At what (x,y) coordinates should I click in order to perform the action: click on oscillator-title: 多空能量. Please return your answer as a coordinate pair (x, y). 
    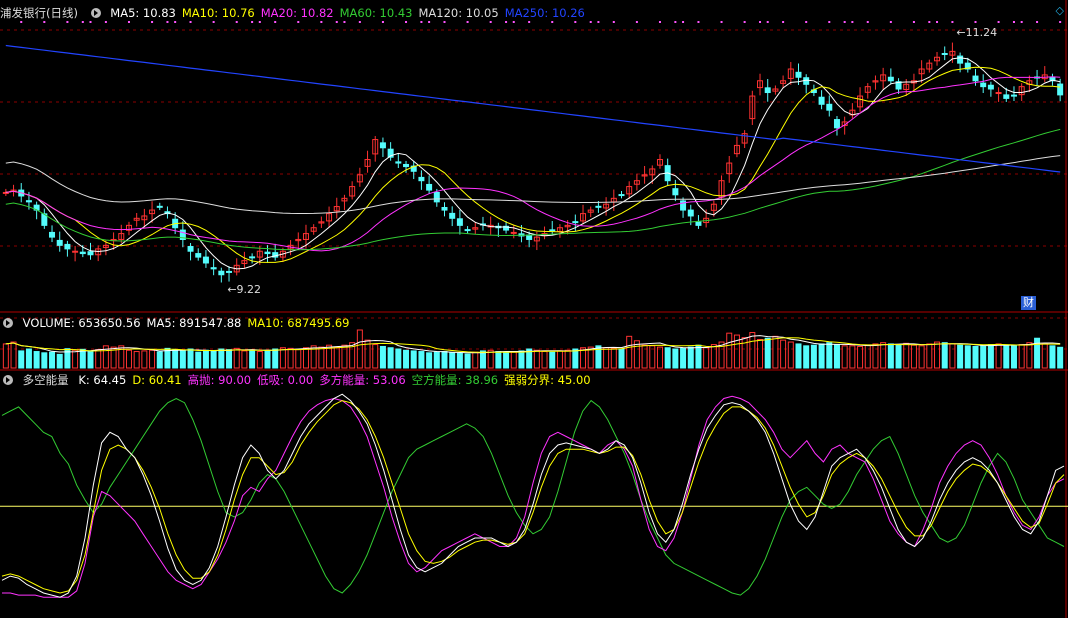
    Looking at the image, I should click on (46, 380).